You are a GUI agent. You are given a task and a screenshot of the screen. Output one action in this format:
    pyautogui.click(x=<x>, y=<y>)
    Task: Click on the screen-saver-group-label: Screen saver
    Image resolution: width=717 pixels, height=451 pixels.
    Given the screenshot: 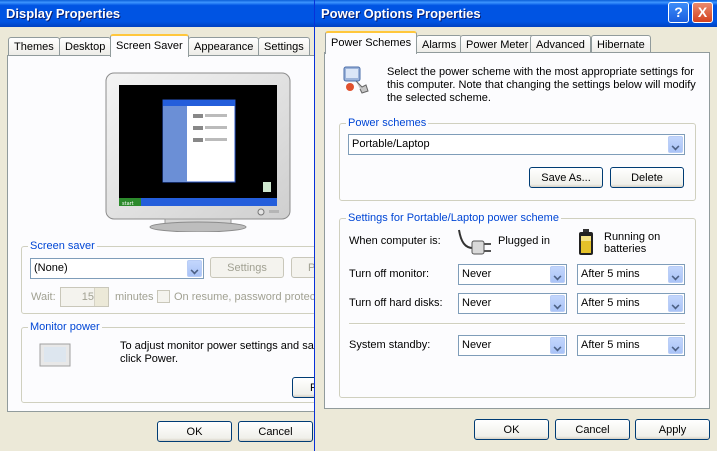 What is the action you would take?
    pyautogui.click(x=62, y=246)
    